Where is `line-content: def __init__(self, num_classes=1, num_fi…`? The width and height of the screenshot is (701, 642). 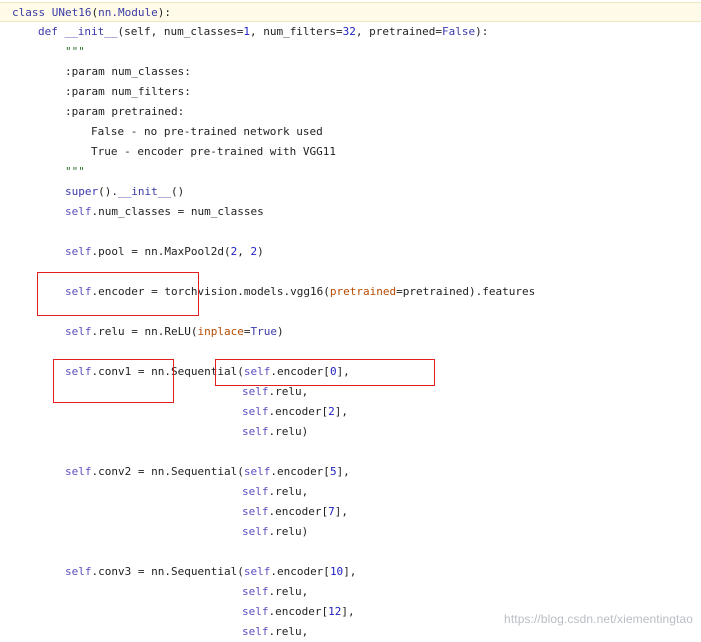
line-content: def __init__(self, num_classes=1, num_fi… is located at coordinates (263, 32).